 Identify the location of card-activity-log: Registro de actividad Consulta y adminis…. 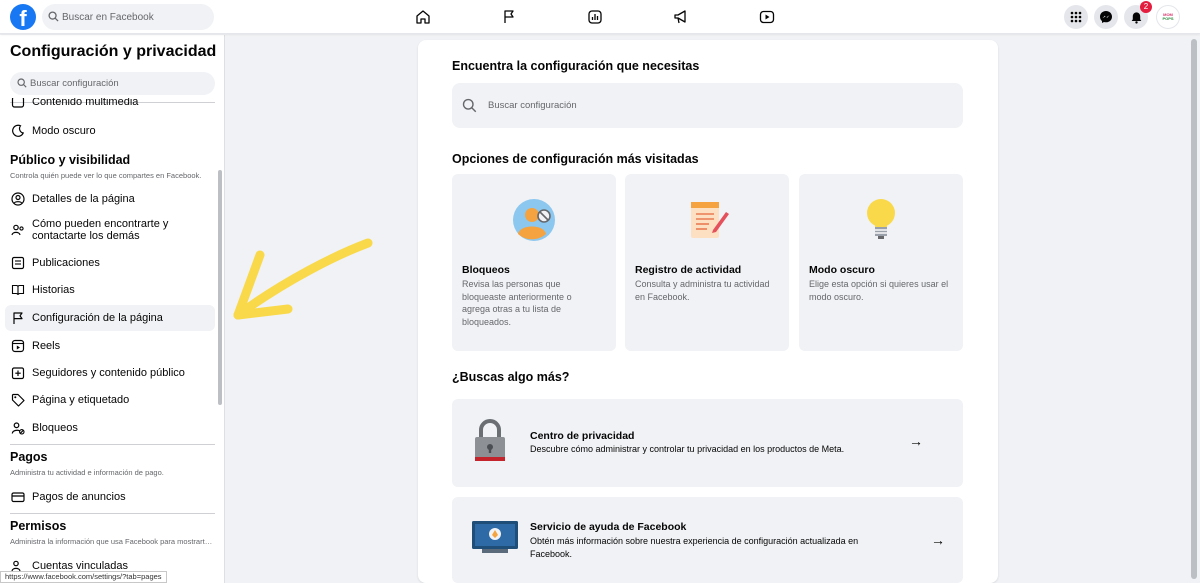
(707, 262).